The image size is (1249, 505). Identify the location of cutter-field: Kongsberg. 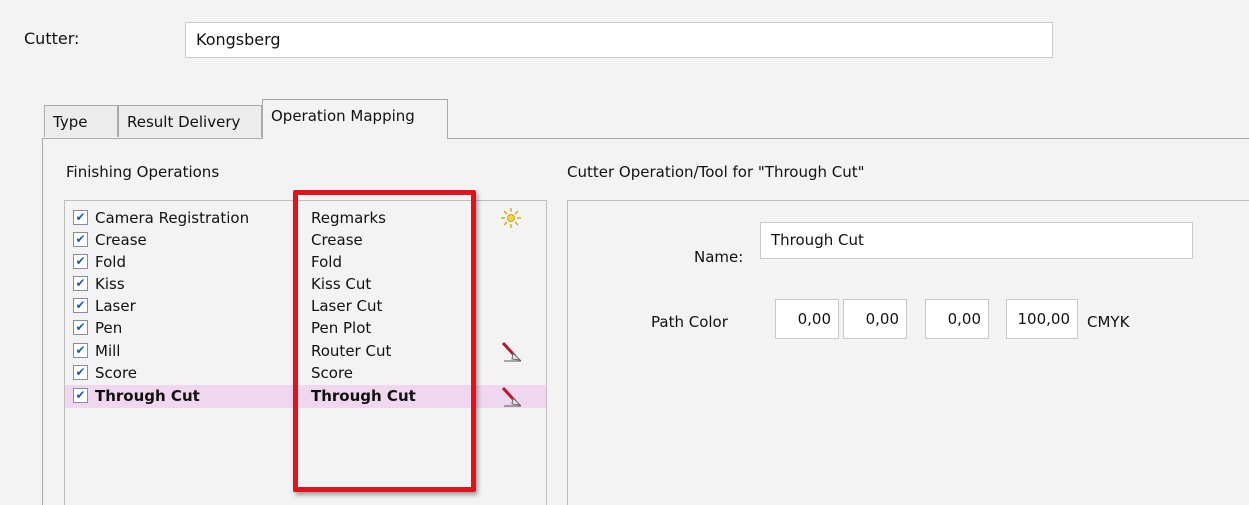
(619, 40).